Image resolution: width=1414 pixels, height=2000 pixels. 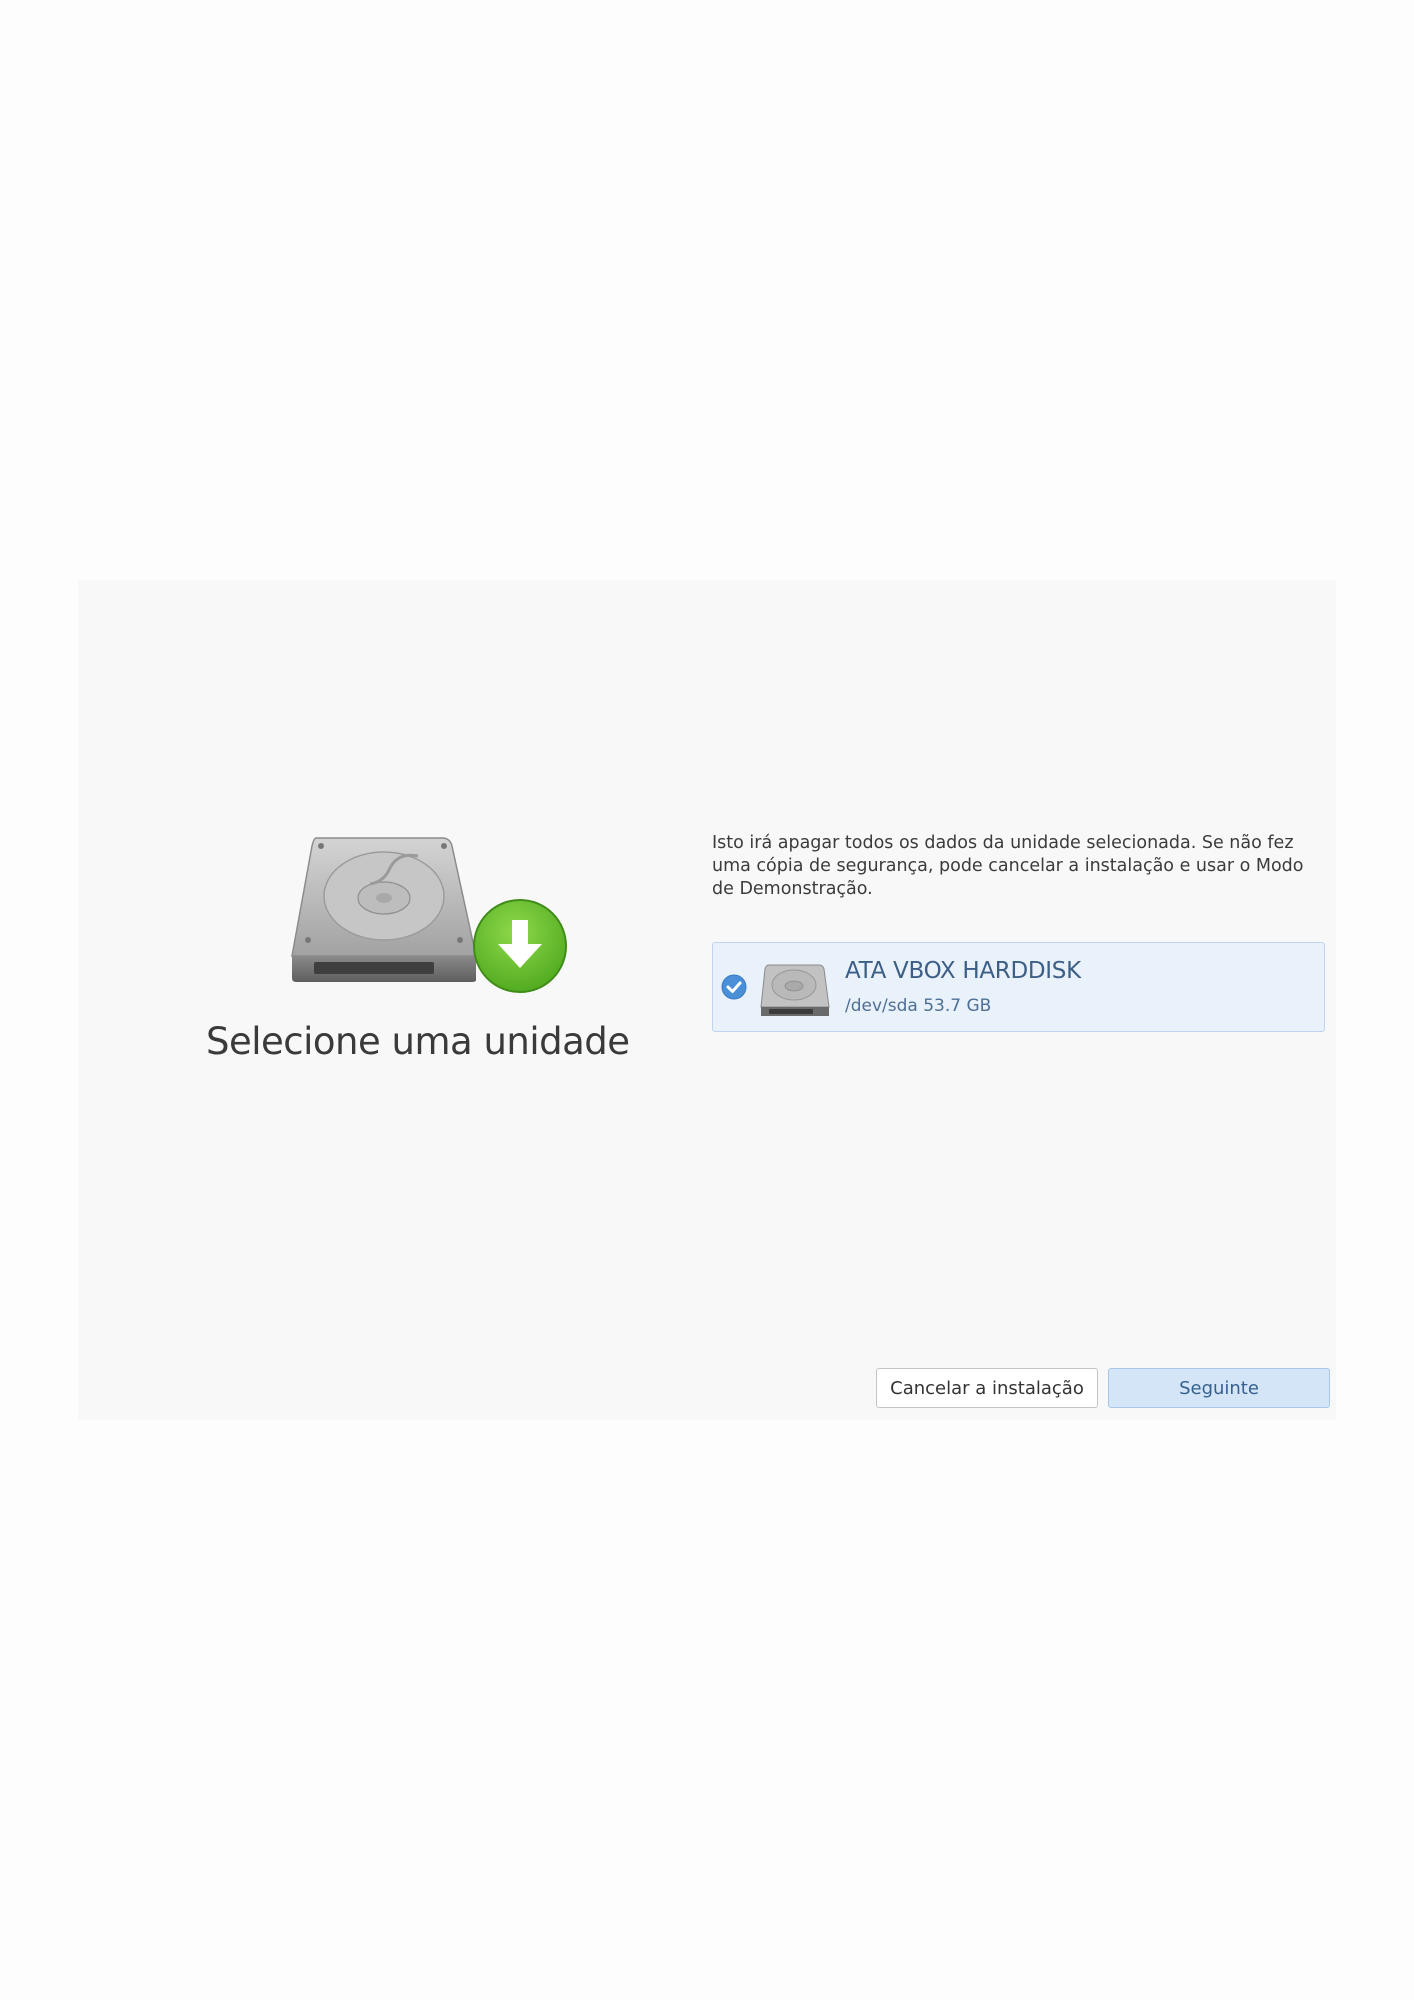 What do you see at coordinates (987, 1388) in the screenshot?
I see `cancel-installation-button: Cancelar a instalação` at bounding box center [987, 1388].